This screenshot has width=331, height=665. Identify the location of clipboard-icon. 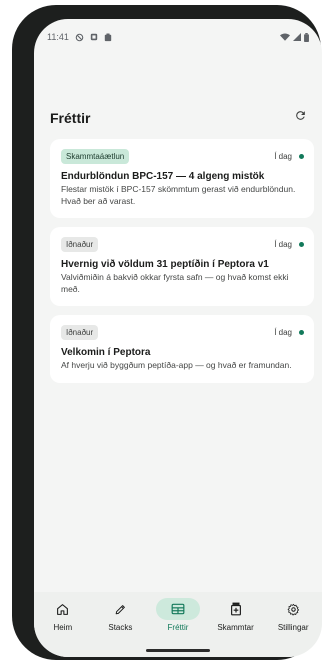
(108, 37).